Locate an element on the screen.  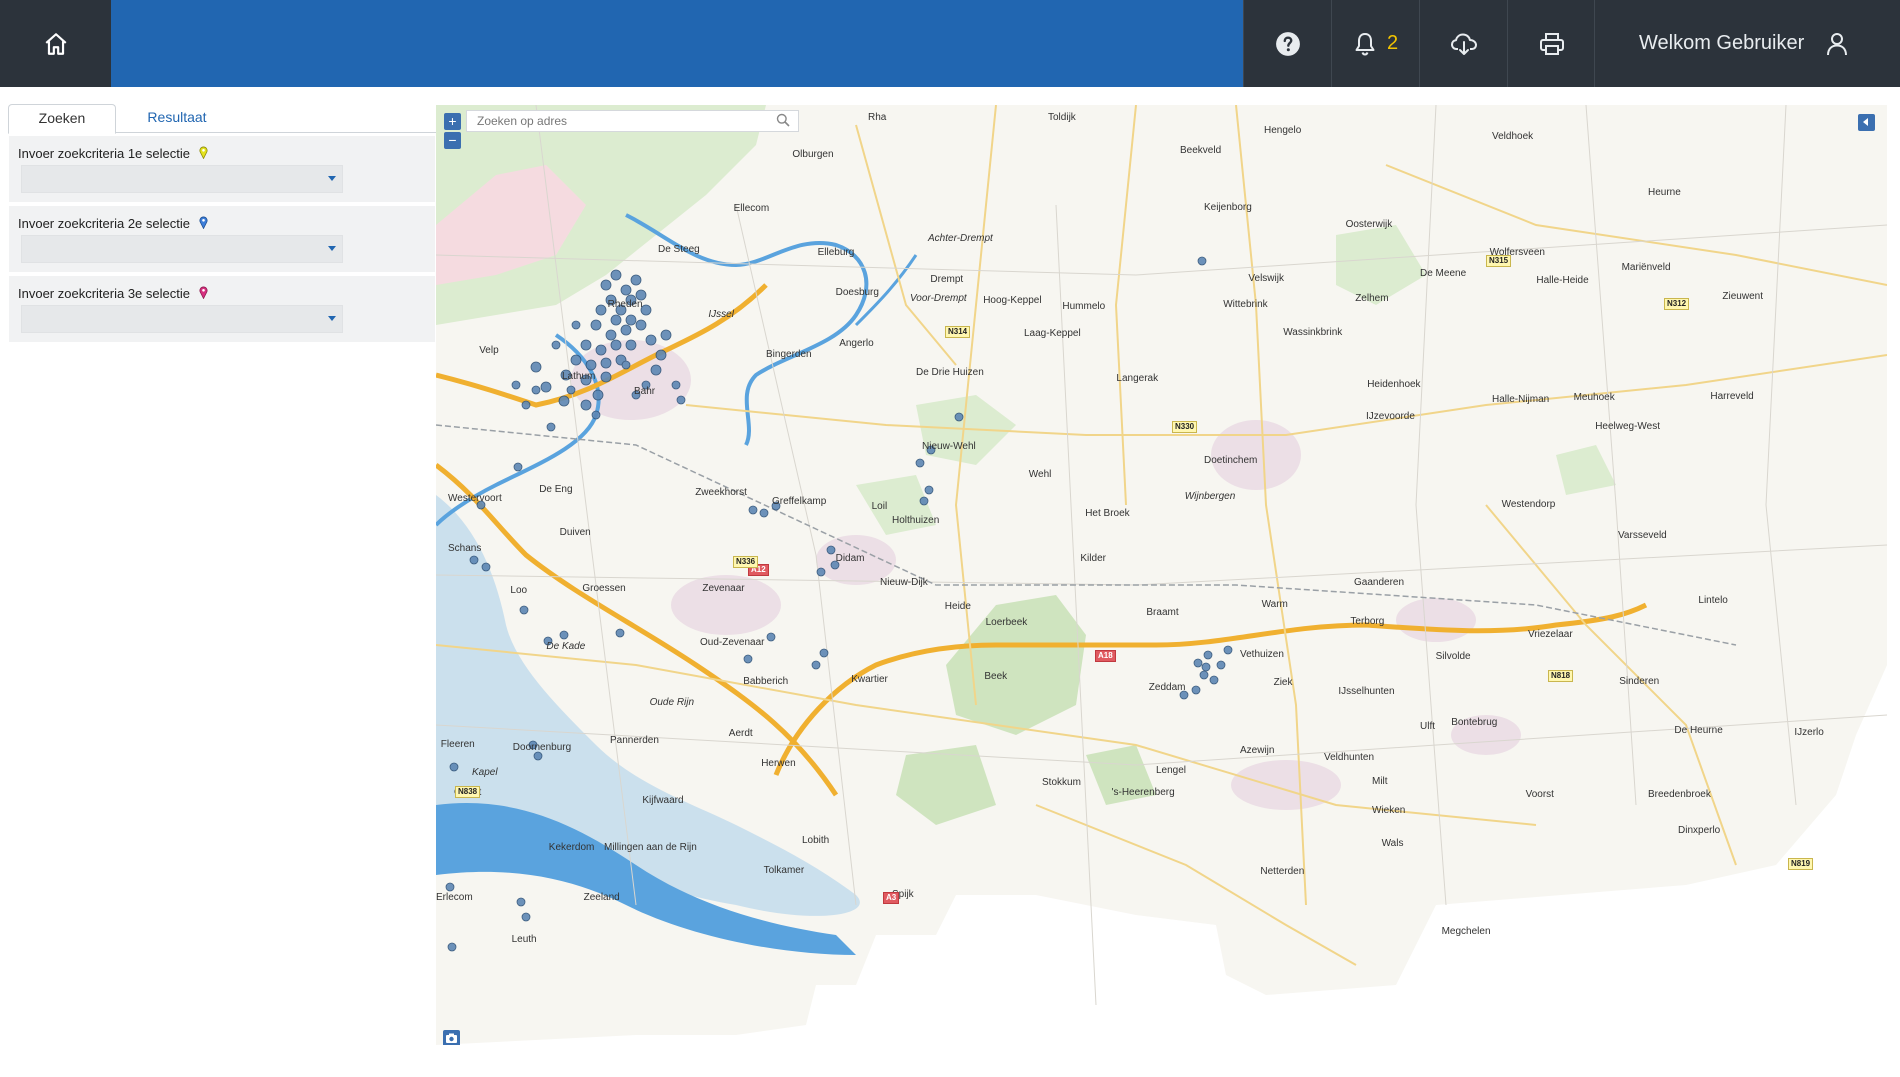
place-label: Voorst is located at coordinates (1539, 794).